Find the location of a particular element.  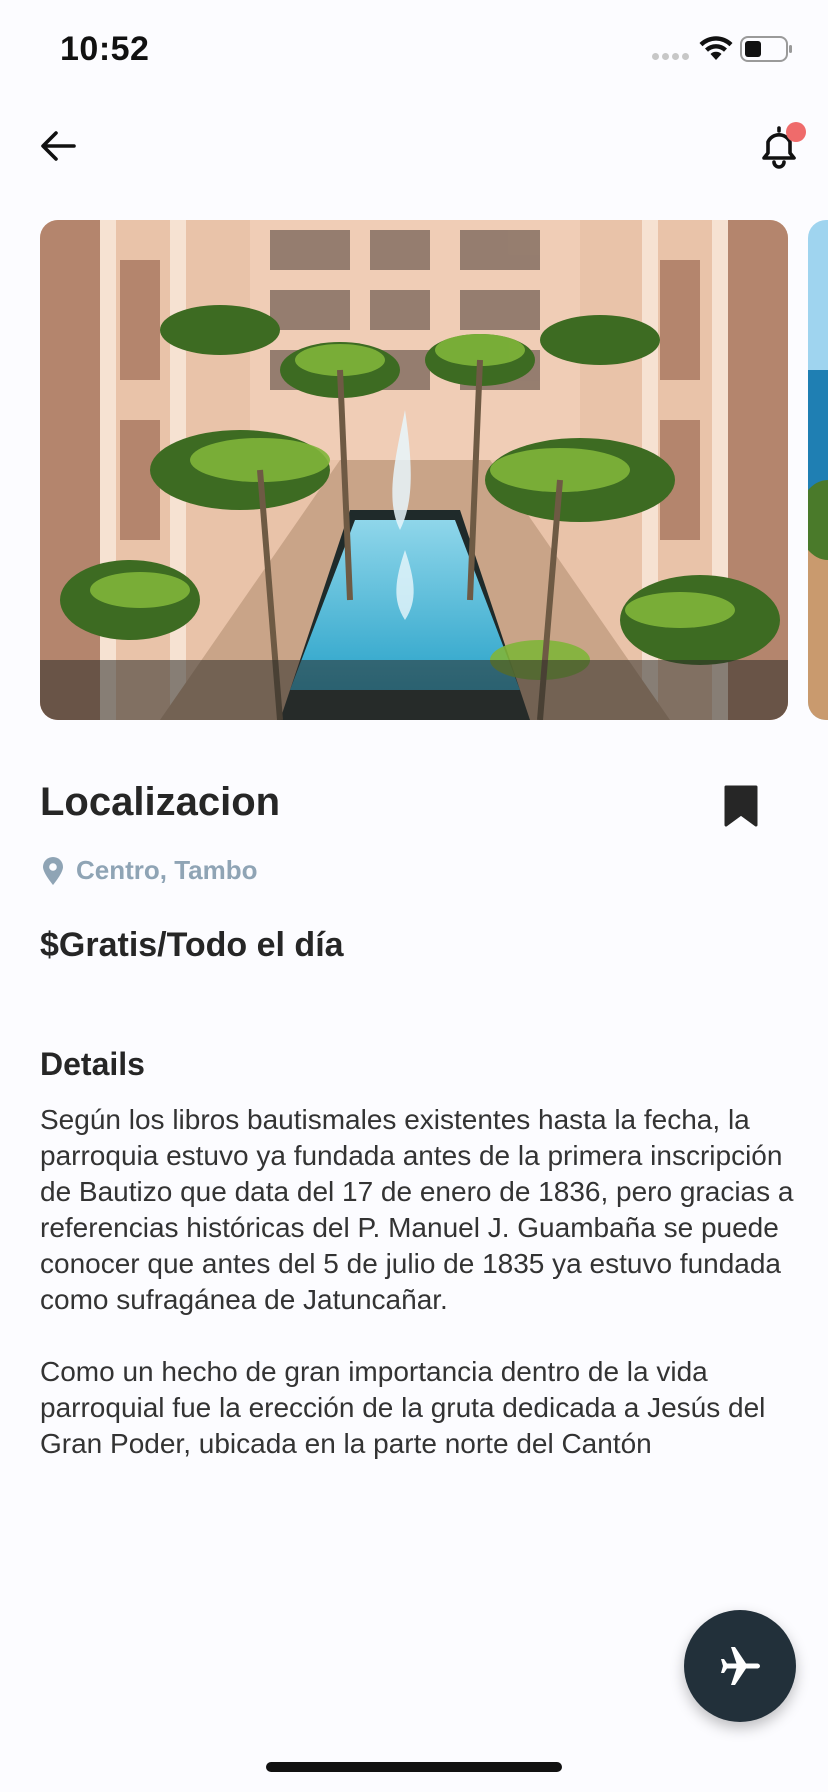

back-arrow-icon is located at coordinates (58, 146).